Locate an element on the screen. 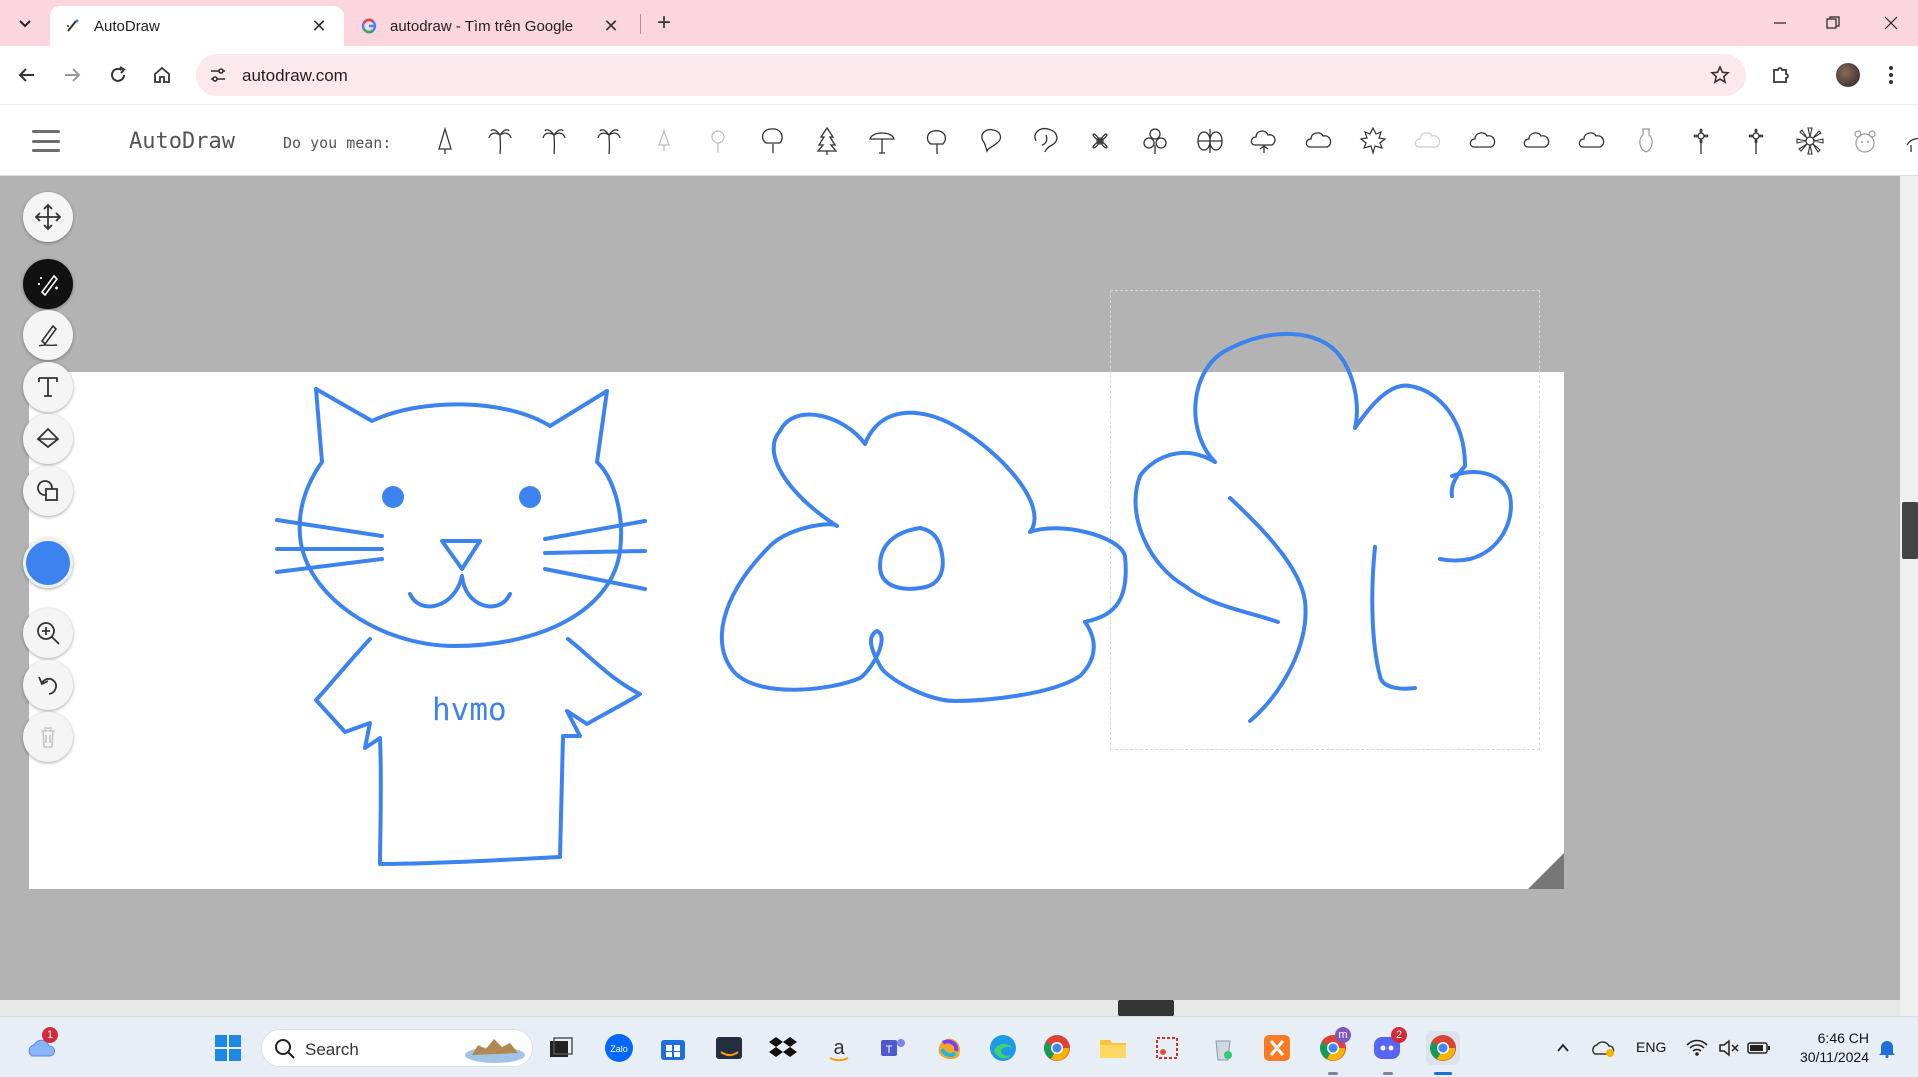 Image resolution: width=1918 pixels, height=1077 pixels. suggestion-faint-cloud-icon is located at coordinates (1428, 141).